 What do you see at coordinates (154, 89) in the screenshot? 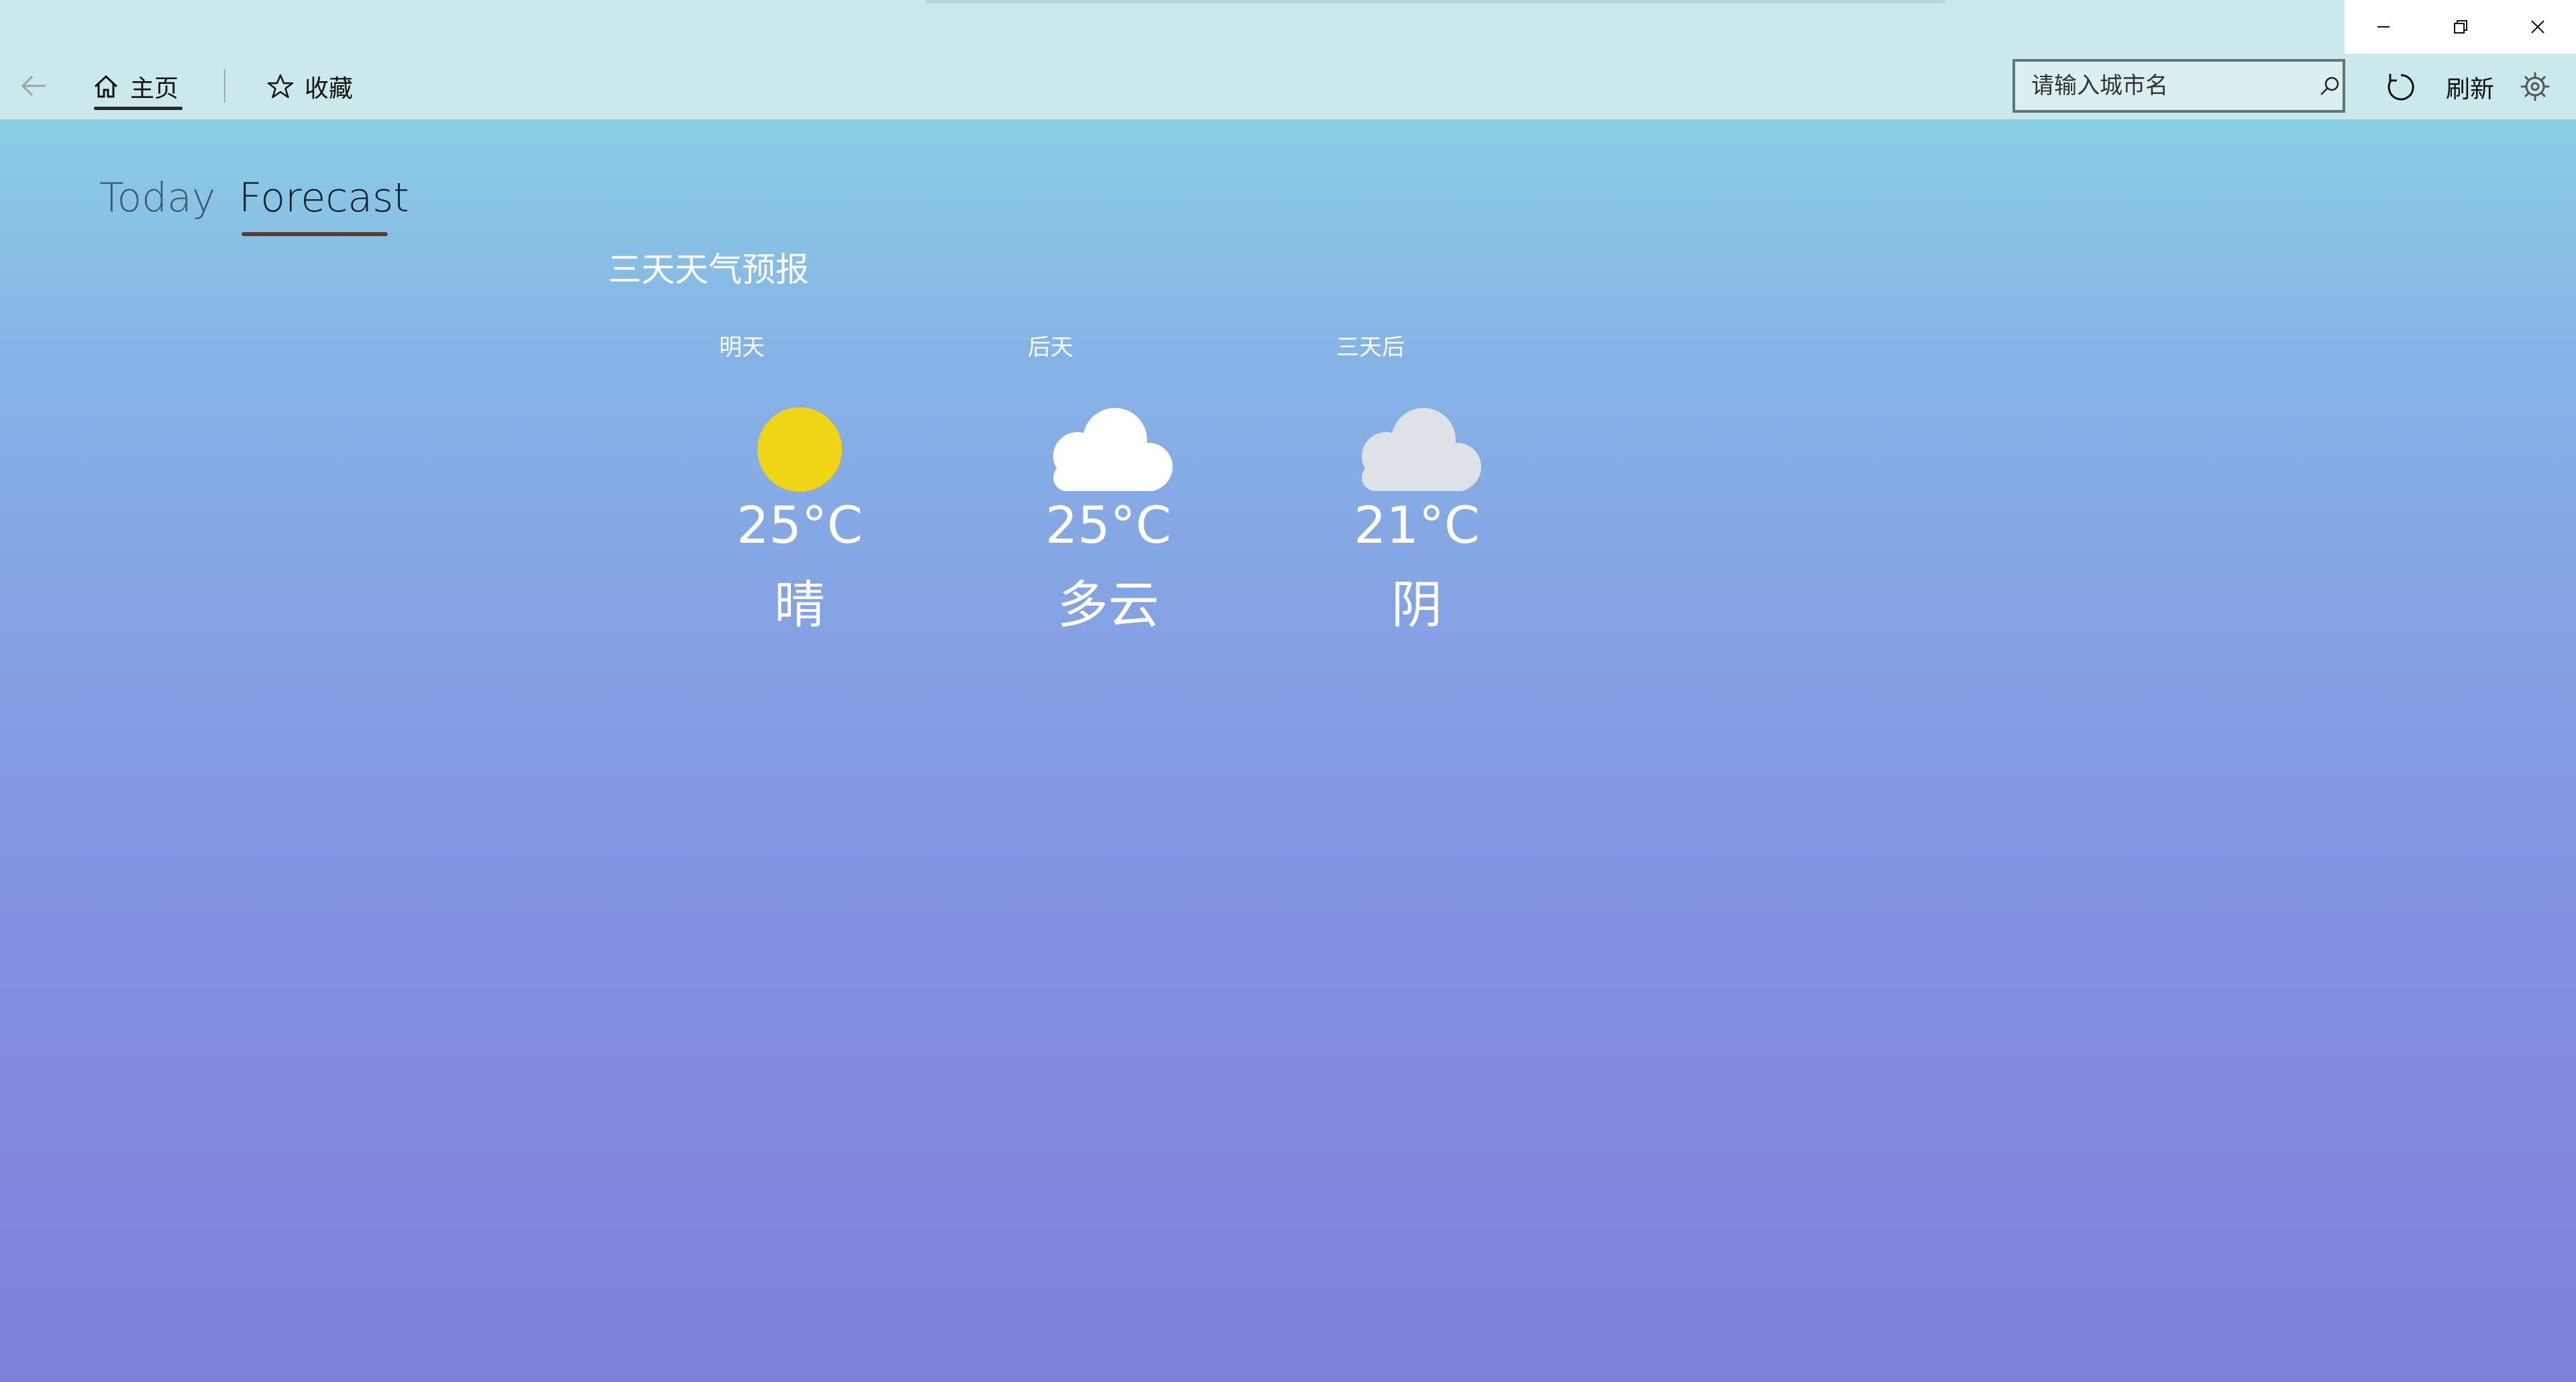
I see `nav-home-label: 主页` at bounding box center [154, 89].